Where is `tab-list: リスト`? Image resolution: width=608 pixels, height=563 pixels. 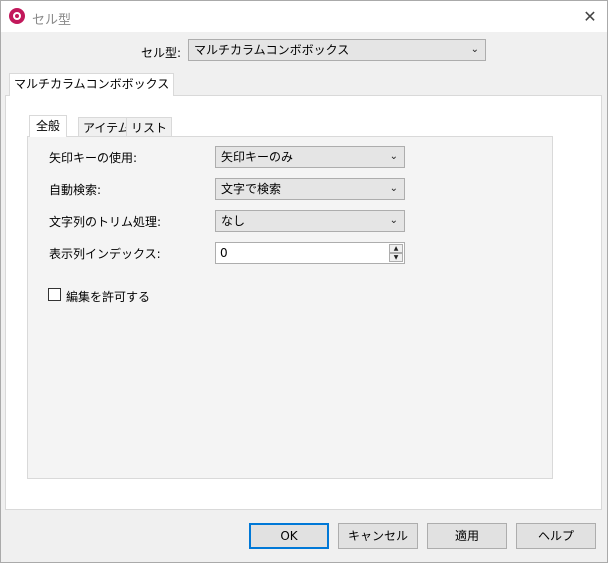 tab-list: リスト is located at coordinates (149, 126).